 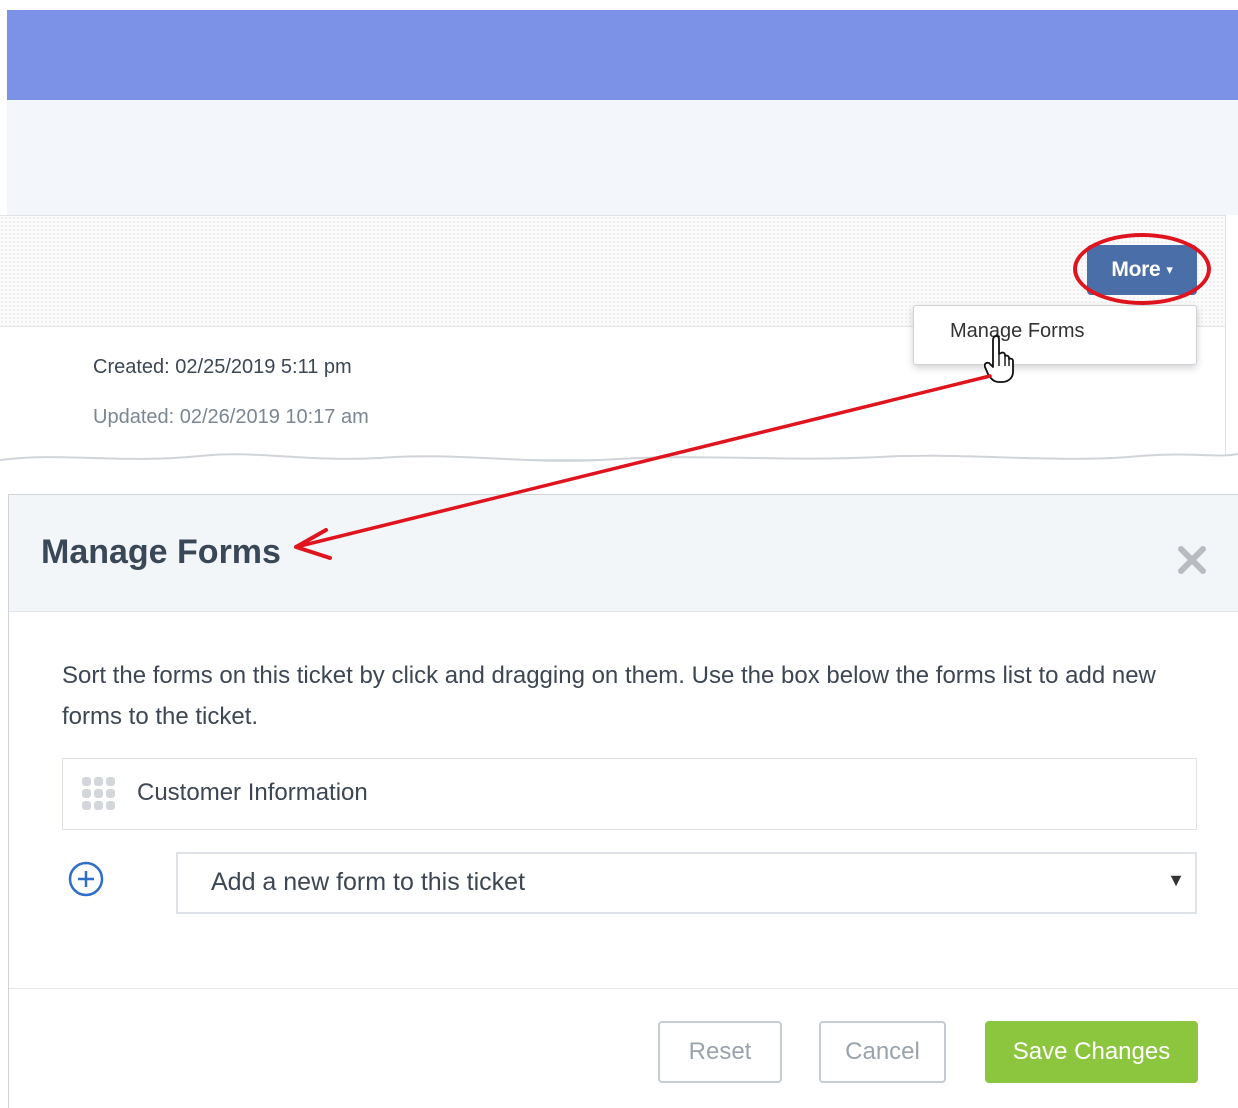 What do you see at coordinates (619, 465) in the screenshot?
I see `torn-edge-divider` at bounding box center [619, 465].